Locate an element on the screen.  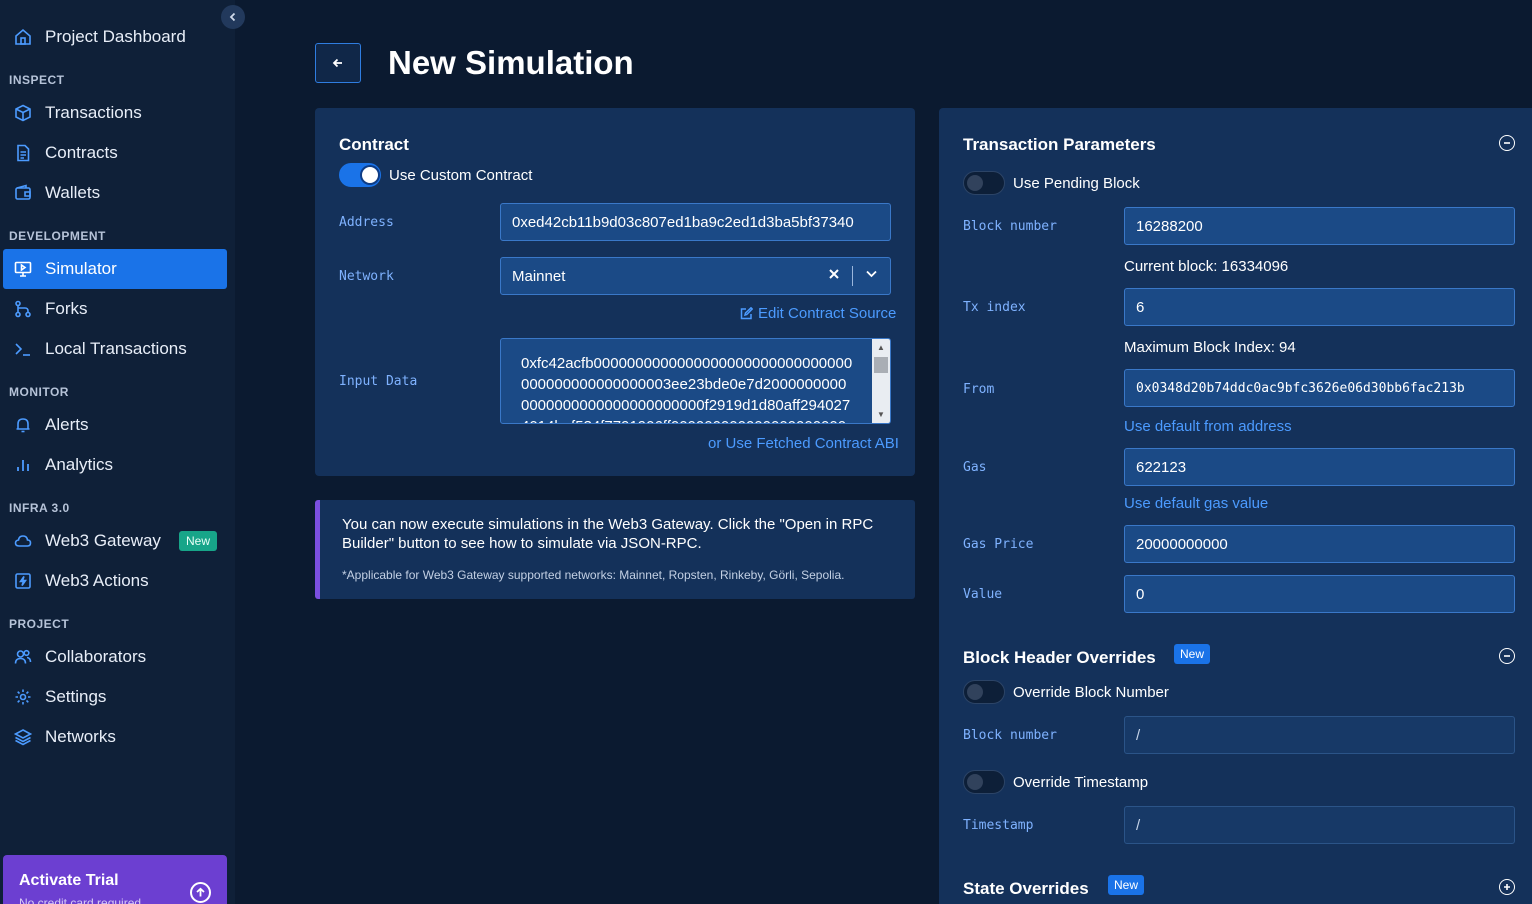
section-inspect: INSPECT is located at coordinates (37, 80).